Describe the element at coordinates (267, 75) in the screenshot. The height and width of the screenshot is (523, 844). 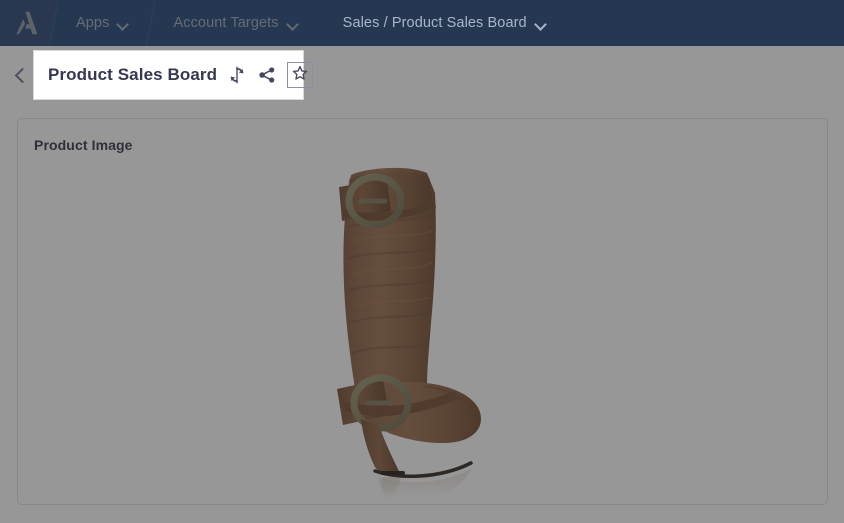
I see `share-icon` at that location.